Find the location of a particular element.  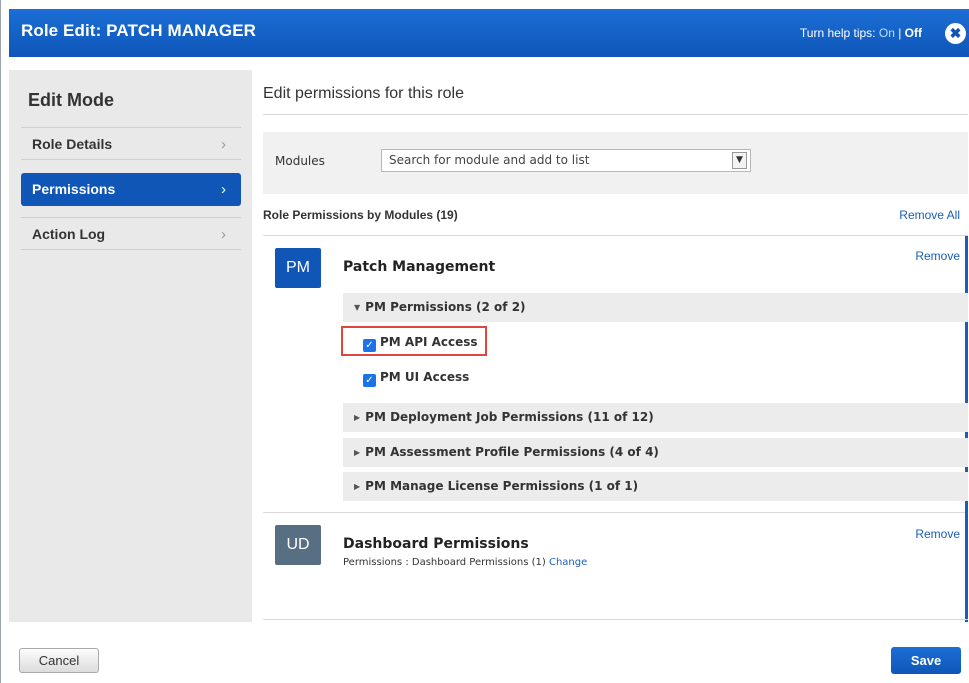

sidebar-item-permissions: Permissions › is located at coordinates (131, 189).